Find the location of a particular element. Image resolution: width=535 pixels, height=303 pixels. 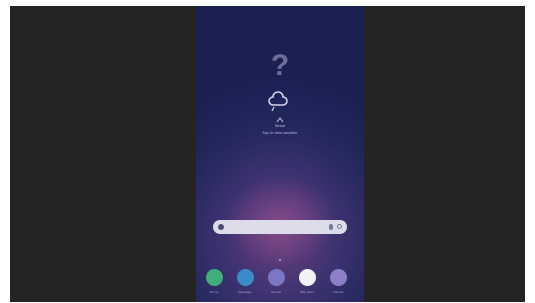

dock-label-internet: Internet is located at coordinates (276, 292).